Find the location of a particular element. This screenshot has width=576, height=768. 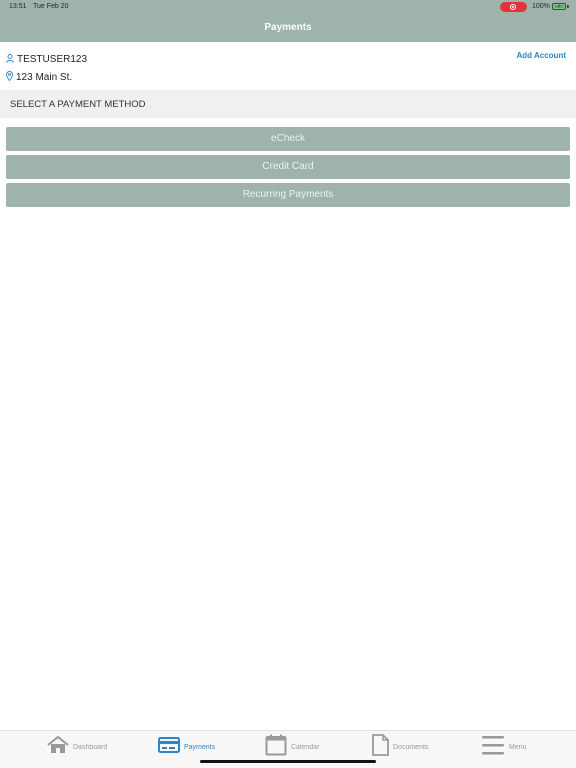

tab-calendar-label: Calendar is located at coordinates (305, 747).